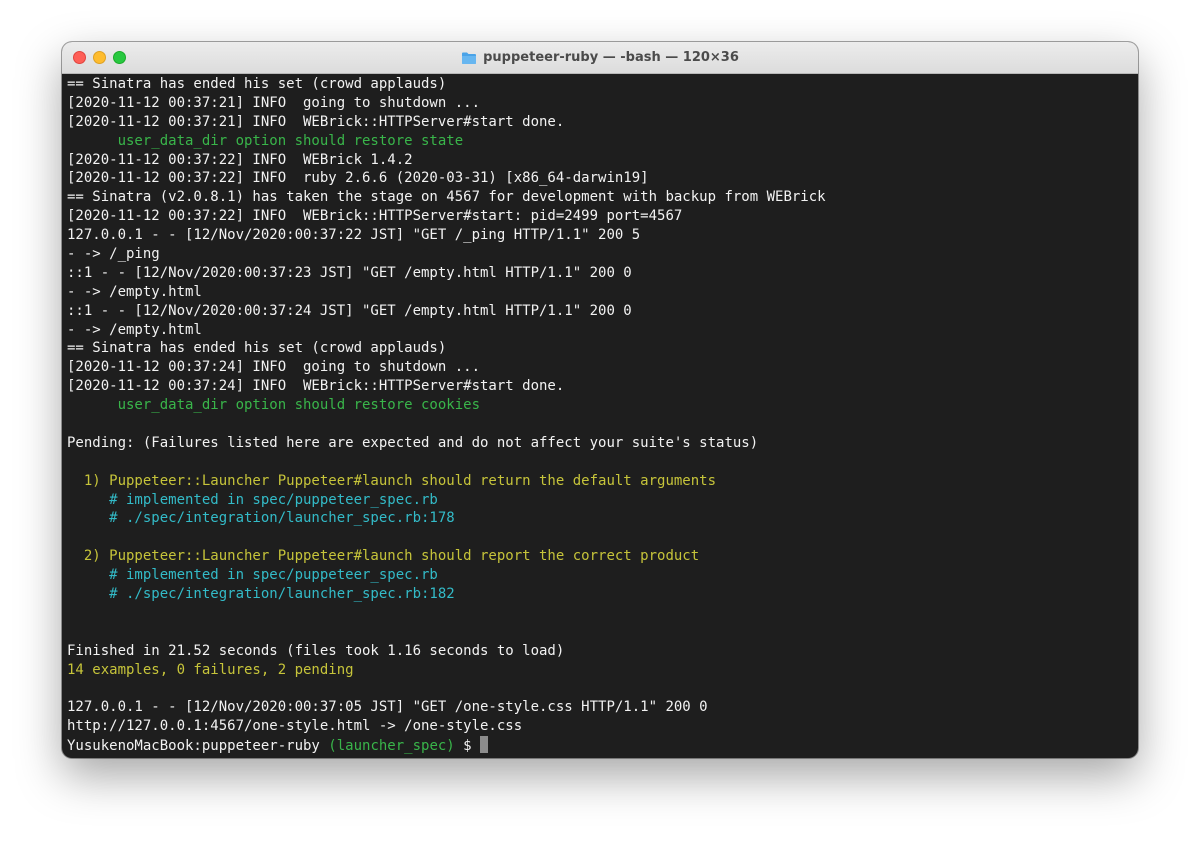 The height and width of the screenshot is (841, 1200). I want to click on window-title-area: puppeteer-ruby — -bash — 120×36, so click(600, 57).